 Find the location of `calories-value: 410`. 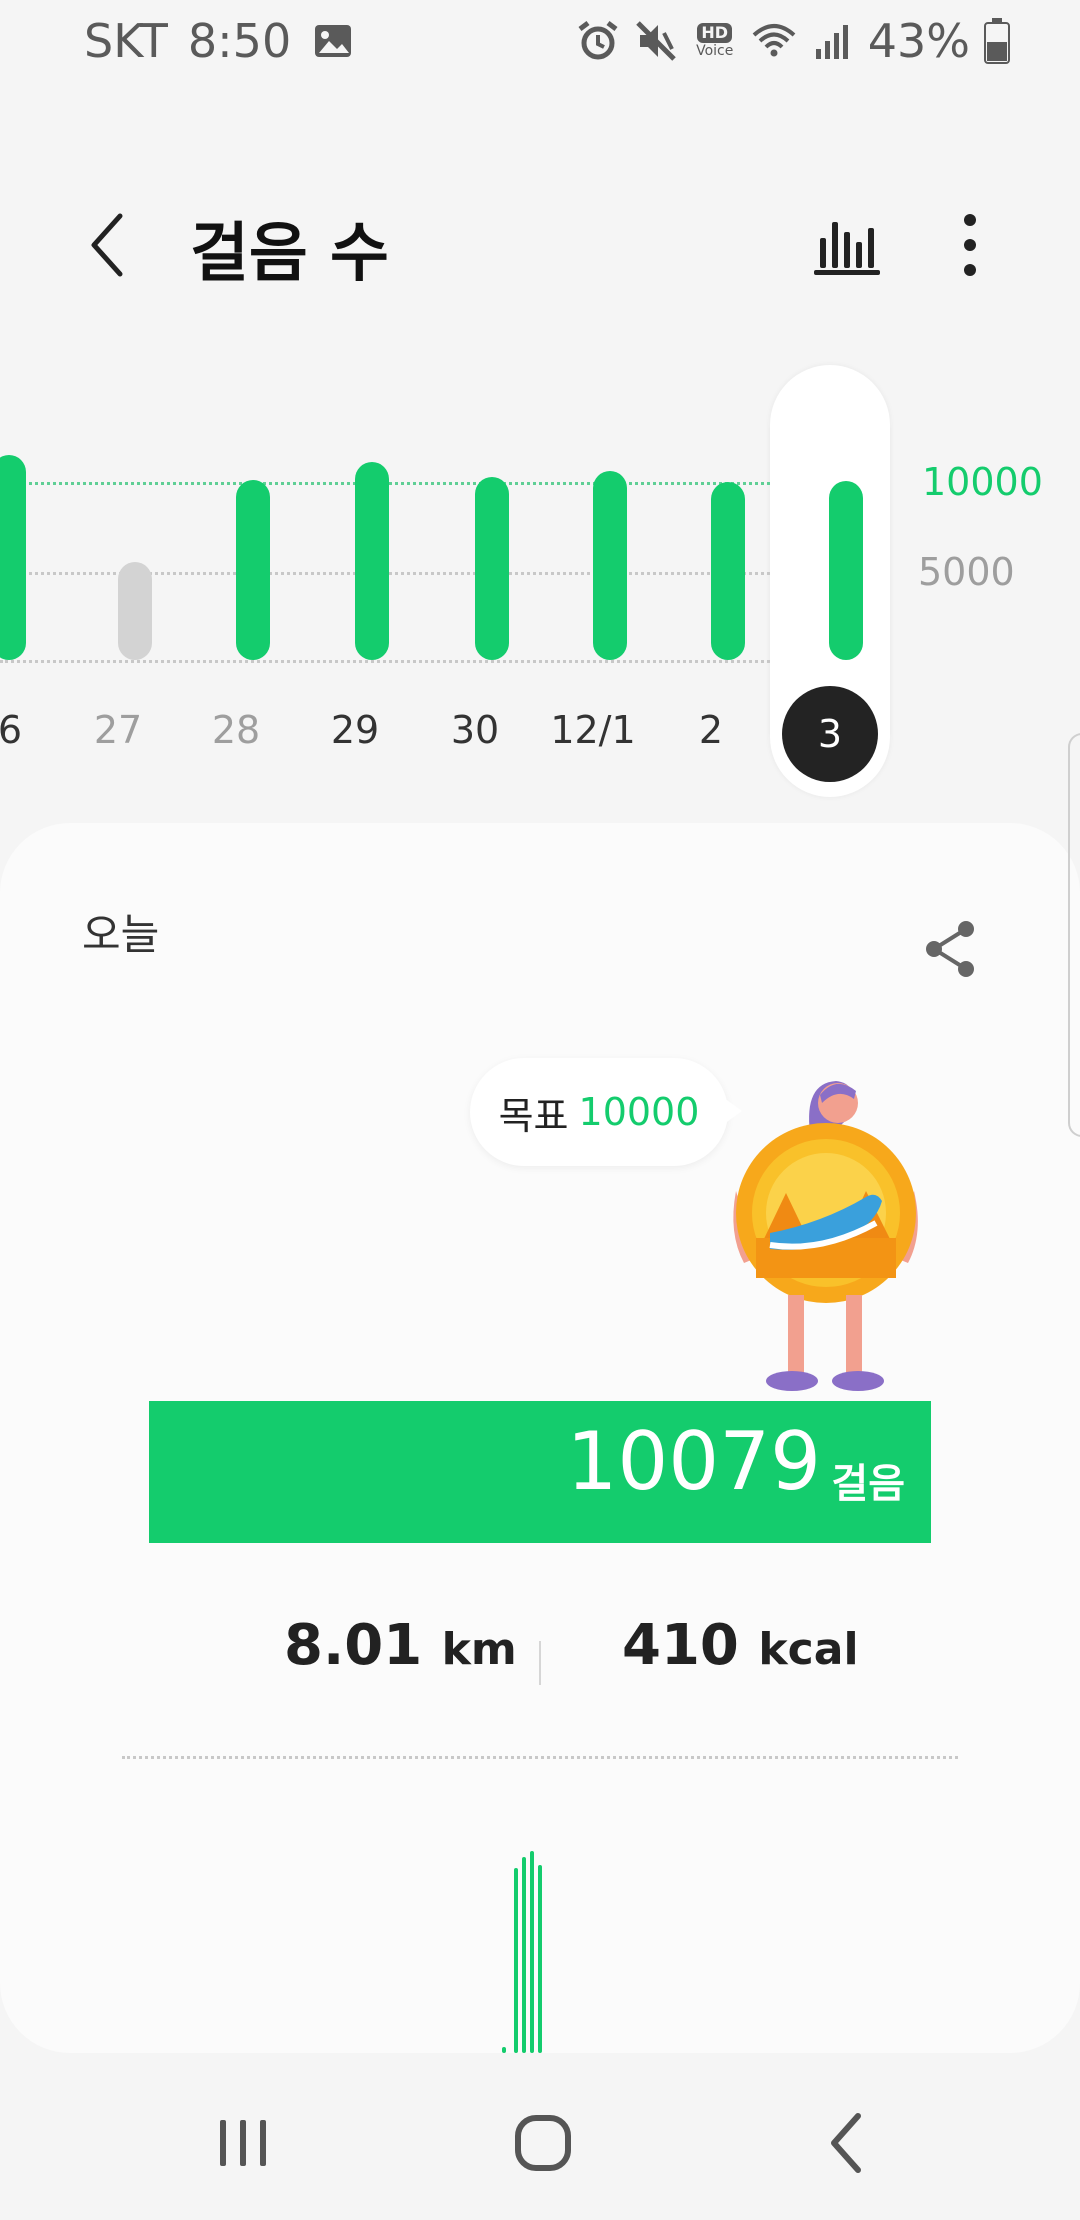

calories-value: 410 is located at coordinates (680, 1645).